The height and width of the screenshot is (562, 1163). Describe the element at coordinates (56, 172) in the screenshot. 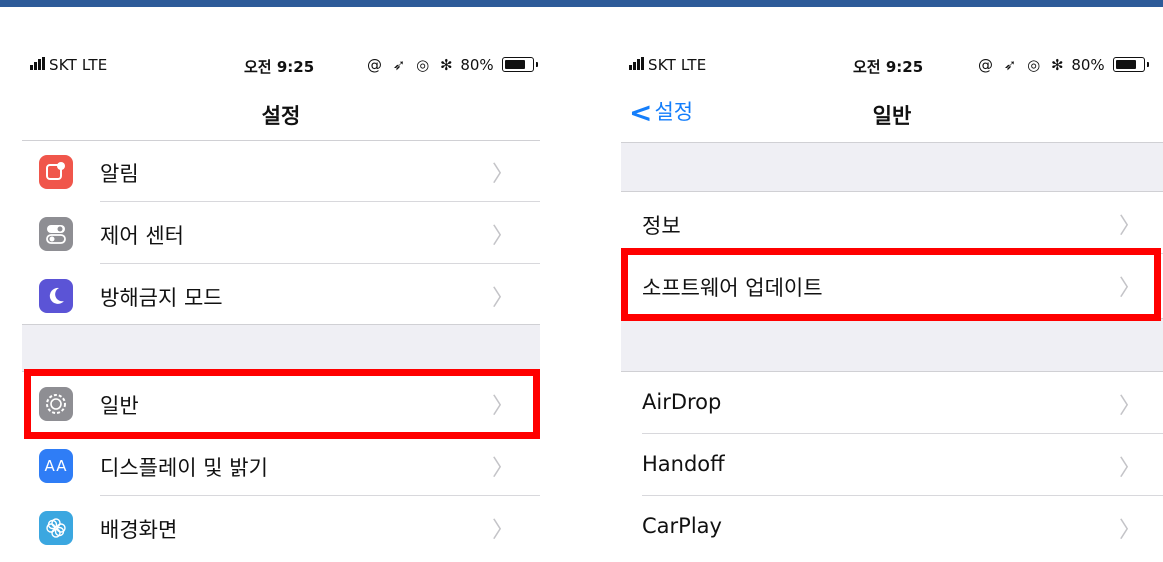

I see `notifications-icon` at that location.